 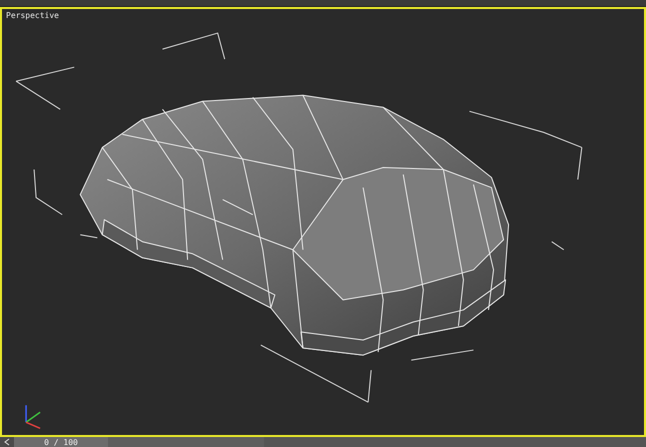 What do you see at coordinates (33, 416) in the screenshot?
I see `axis-gizmo-icon` at bounding box center [33, 416].